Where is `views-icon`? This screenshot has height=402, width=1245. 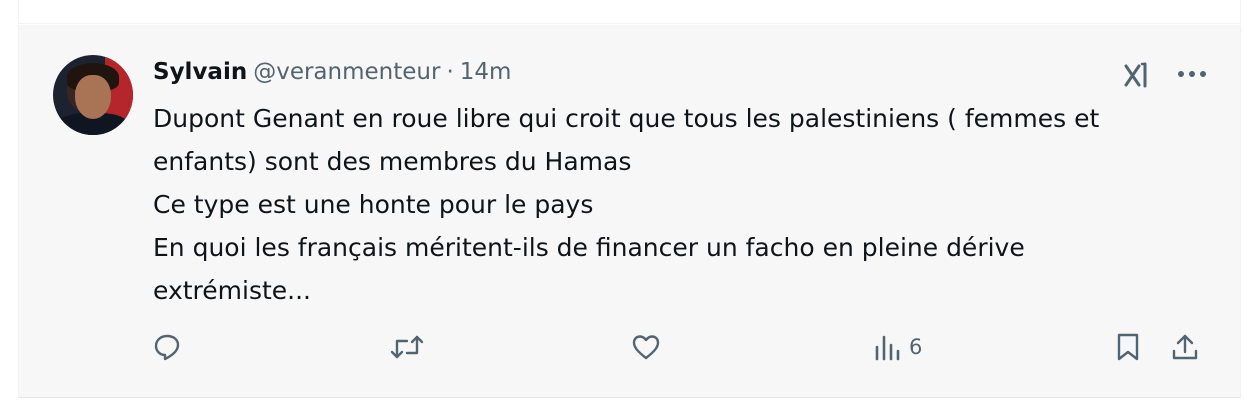 views-icon is located at coordinates (887, 347).